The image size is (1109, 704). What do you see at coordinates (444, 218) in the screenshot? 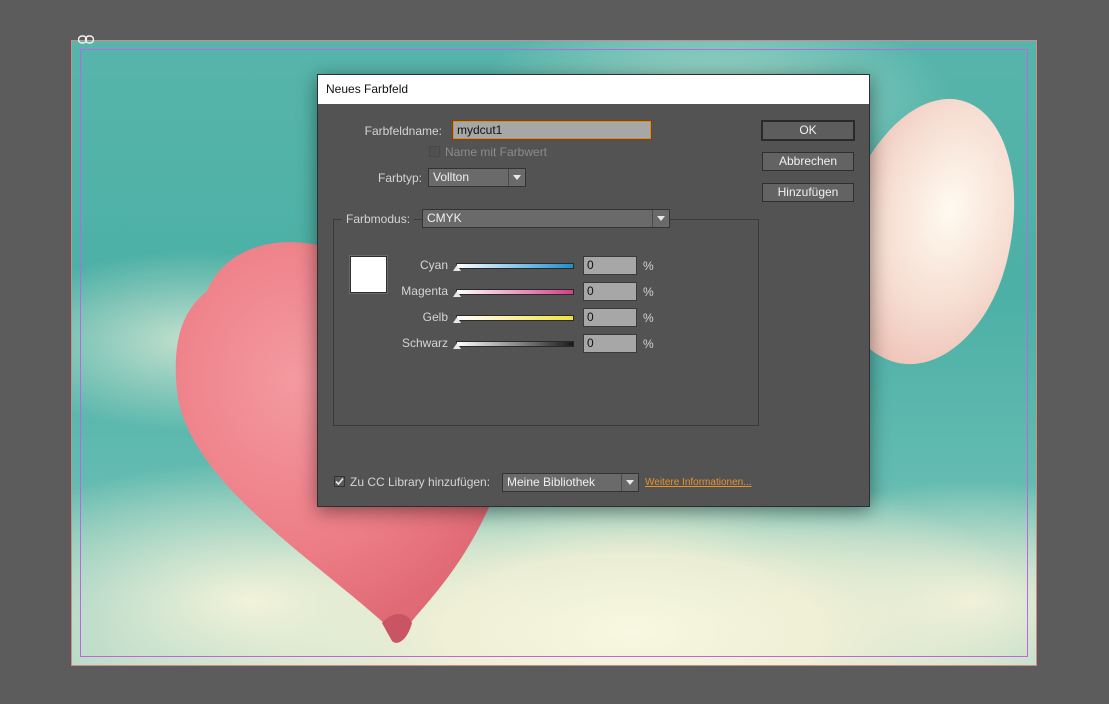
I see `color-mode-value: CMYK` at bounding box center [444, 218].